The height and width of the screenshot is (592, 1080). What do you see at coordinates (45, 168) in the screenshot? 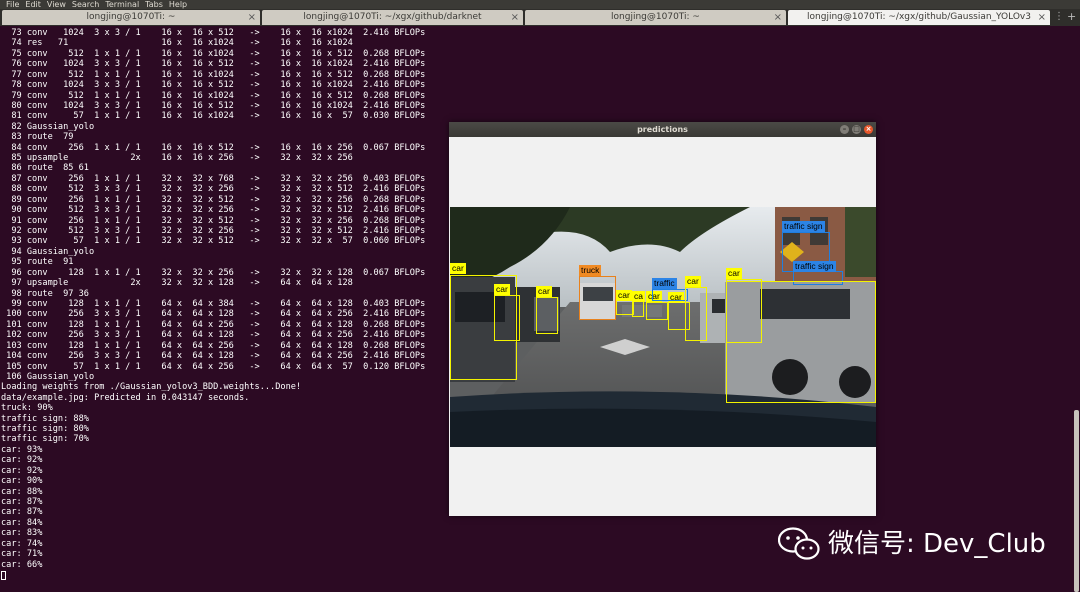
I see `terminal-line: 86 route 85 61` at bounding box center [45, 168].